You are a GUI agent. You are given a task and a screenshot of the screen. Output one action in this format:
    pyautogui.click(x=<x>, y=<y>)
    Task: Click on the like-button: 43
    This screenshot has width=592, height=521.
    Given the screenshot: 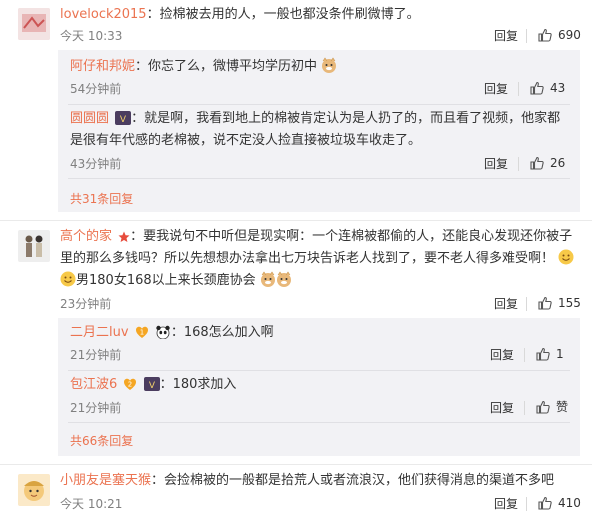 What is the action you would take?
    pyautogui.click(x=547, y=88)
    